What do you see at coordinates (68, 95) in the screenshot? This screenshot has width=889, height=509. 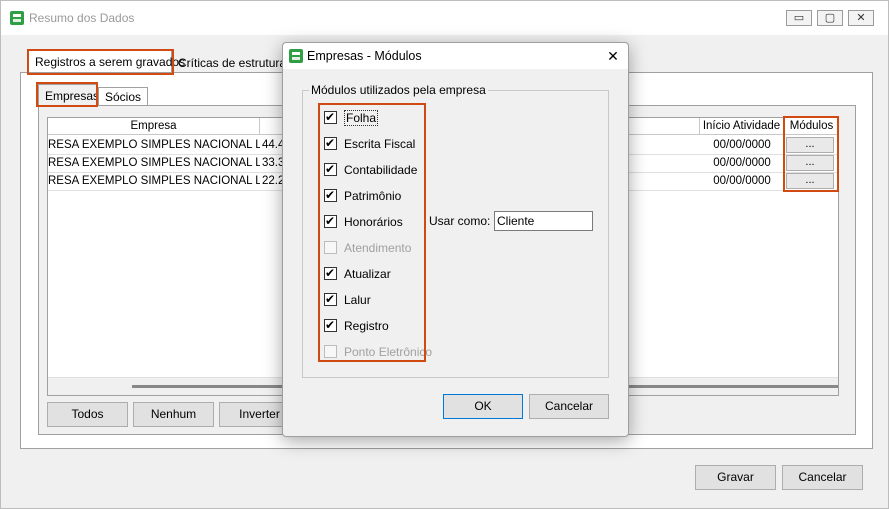 I see `tab-empresas: Empresas` at bounding box center [68, 95].